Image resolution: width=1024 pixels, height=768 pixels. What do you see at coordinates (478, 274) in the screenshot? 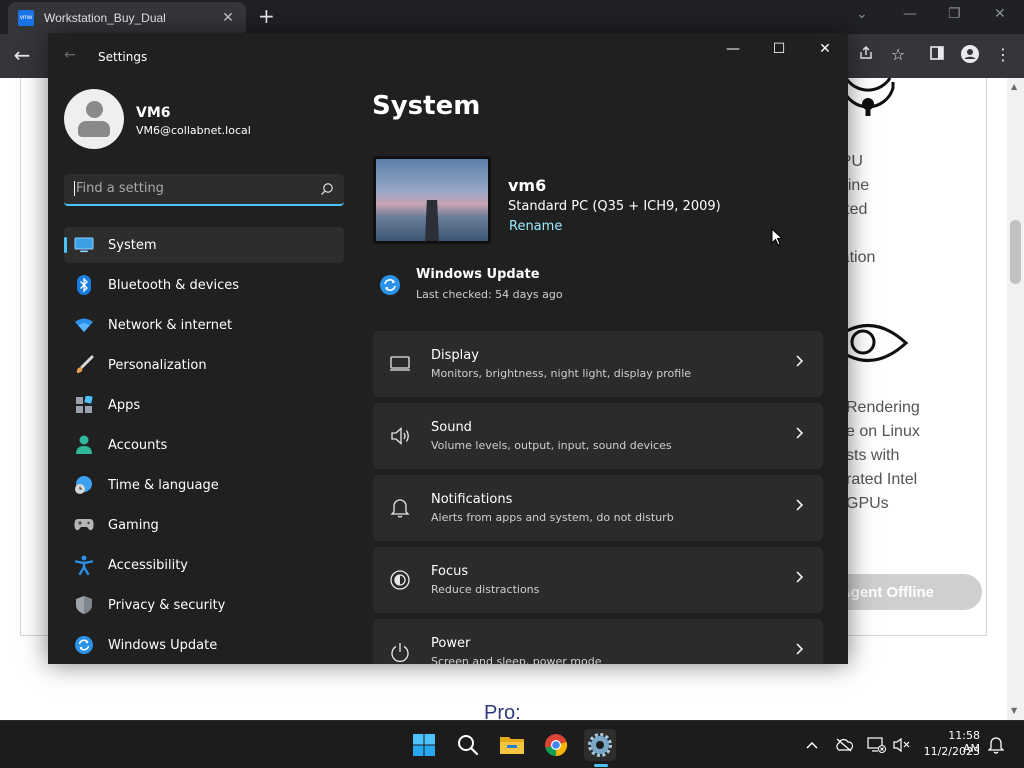
I see `windows-update-title: Windows Update` at bounding box center [478, 274].